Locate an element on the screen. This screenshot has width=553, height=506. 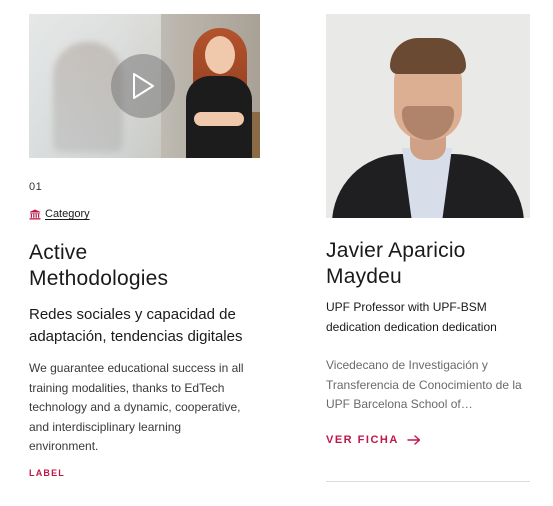
professor-name-line-1: Javier Aparicio is located at coordinates (396, 250).